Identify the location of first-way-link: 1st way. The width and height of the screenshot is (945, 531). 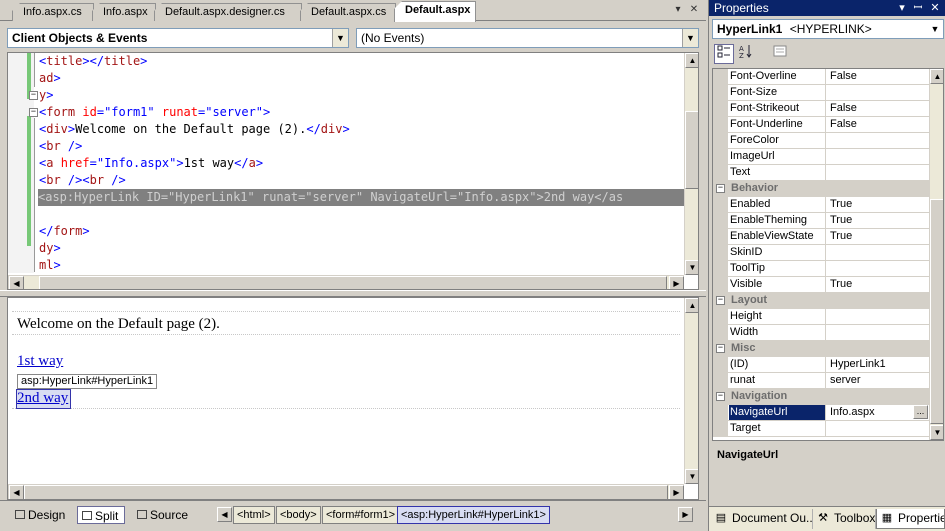
(40, 361).